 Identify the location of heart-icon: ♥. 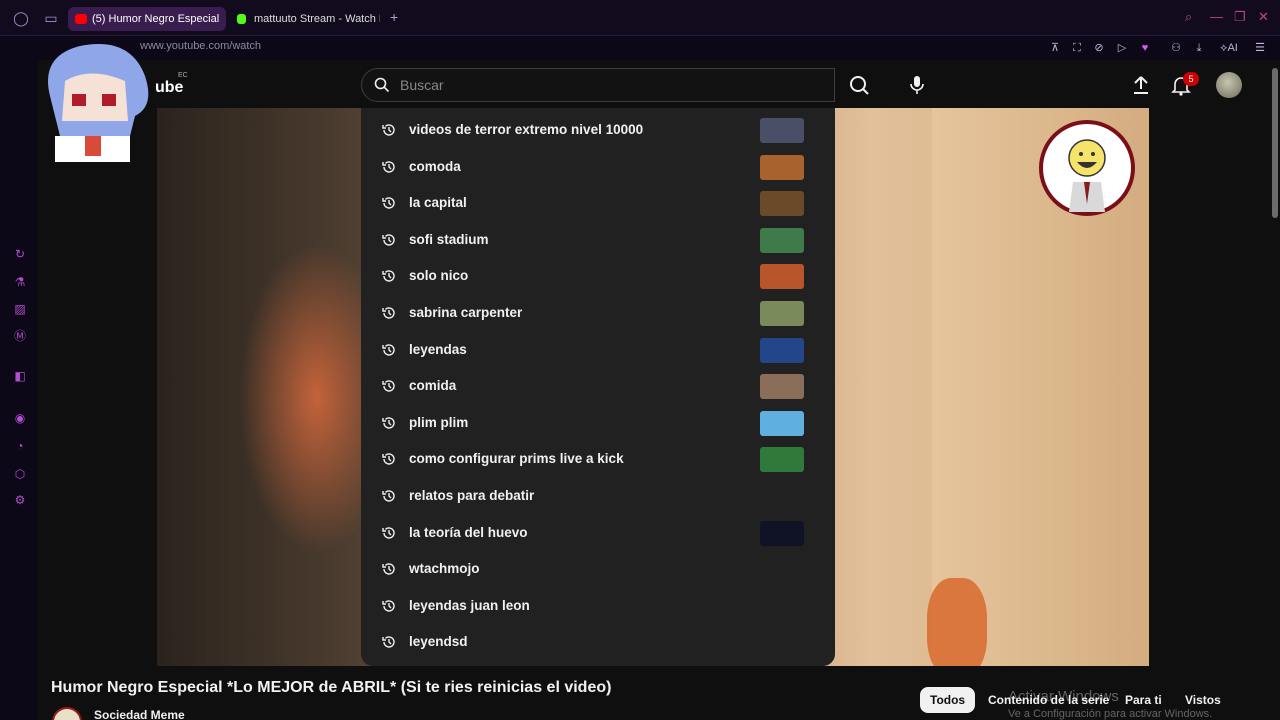
(1145, 48).